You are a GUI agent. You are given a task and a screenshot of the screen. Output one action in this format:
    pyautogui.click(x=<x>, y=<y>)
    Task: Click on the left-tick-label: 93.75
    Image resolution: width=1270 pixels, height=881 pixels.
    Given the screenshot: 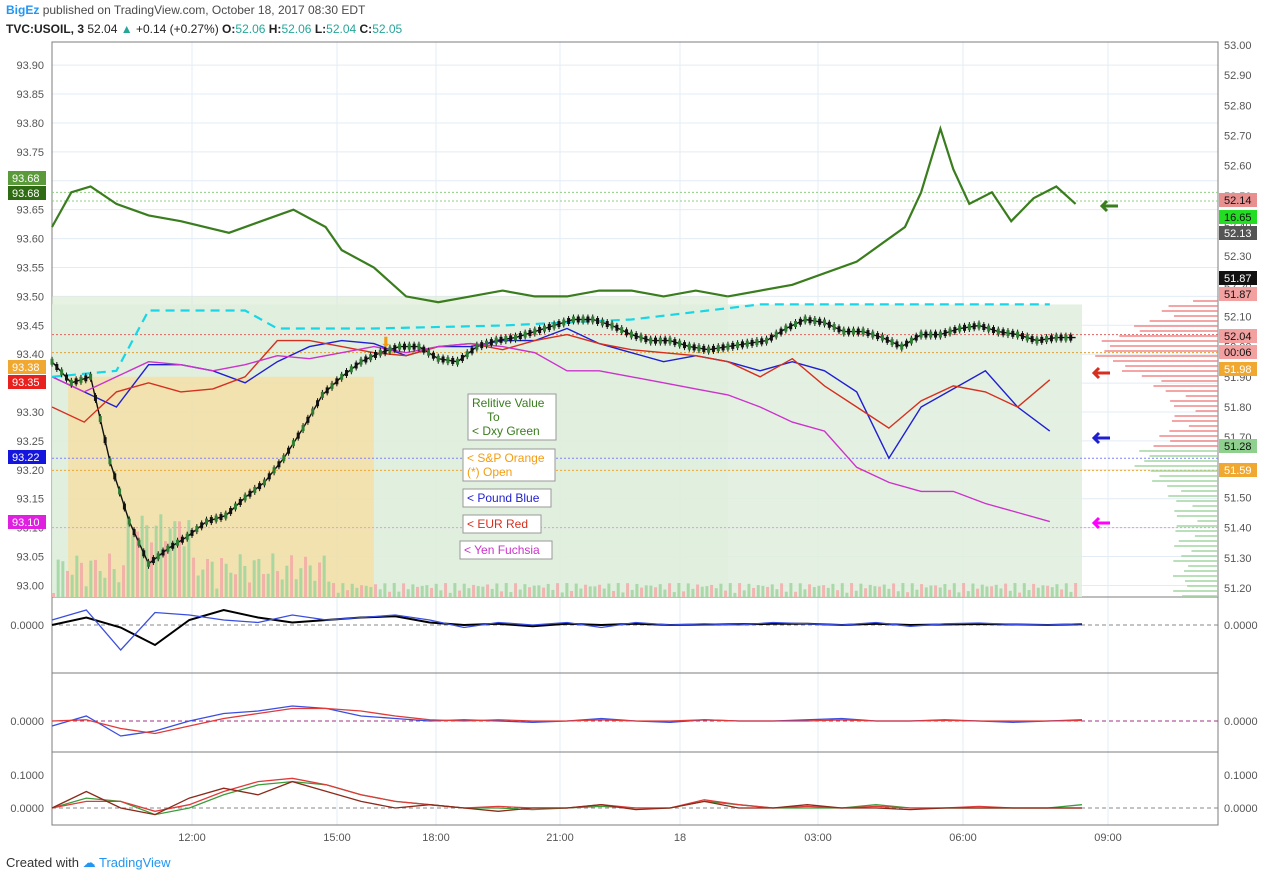 What is the action you would take?
    pyautogui.click(x=30, y=153)
    